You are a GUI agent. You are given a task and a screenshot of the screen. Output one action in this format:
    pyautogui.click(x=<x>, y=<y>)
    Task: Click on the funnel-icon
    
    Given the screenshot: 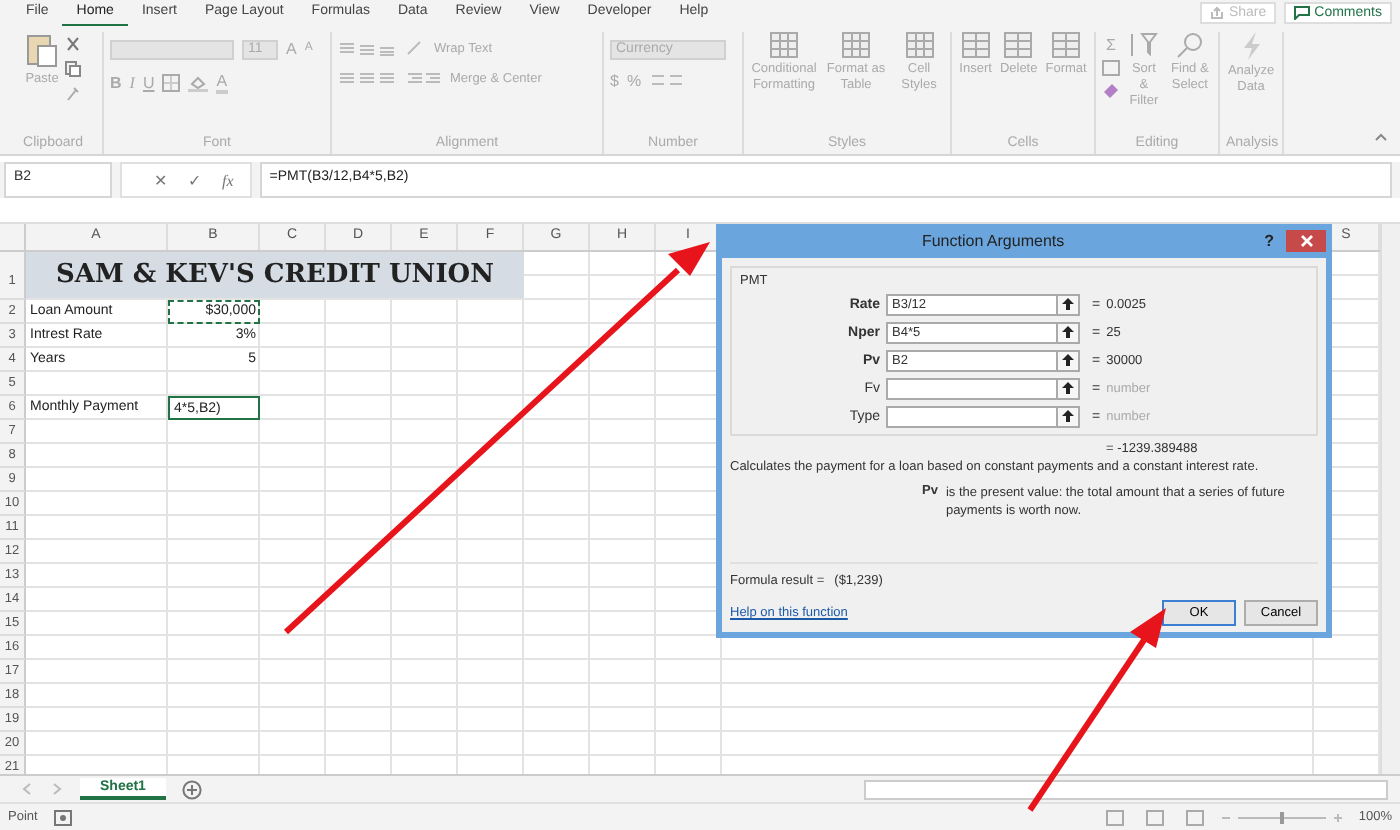 What is the action you would take?
    pyautogui.click(x=1143, y=44)
    